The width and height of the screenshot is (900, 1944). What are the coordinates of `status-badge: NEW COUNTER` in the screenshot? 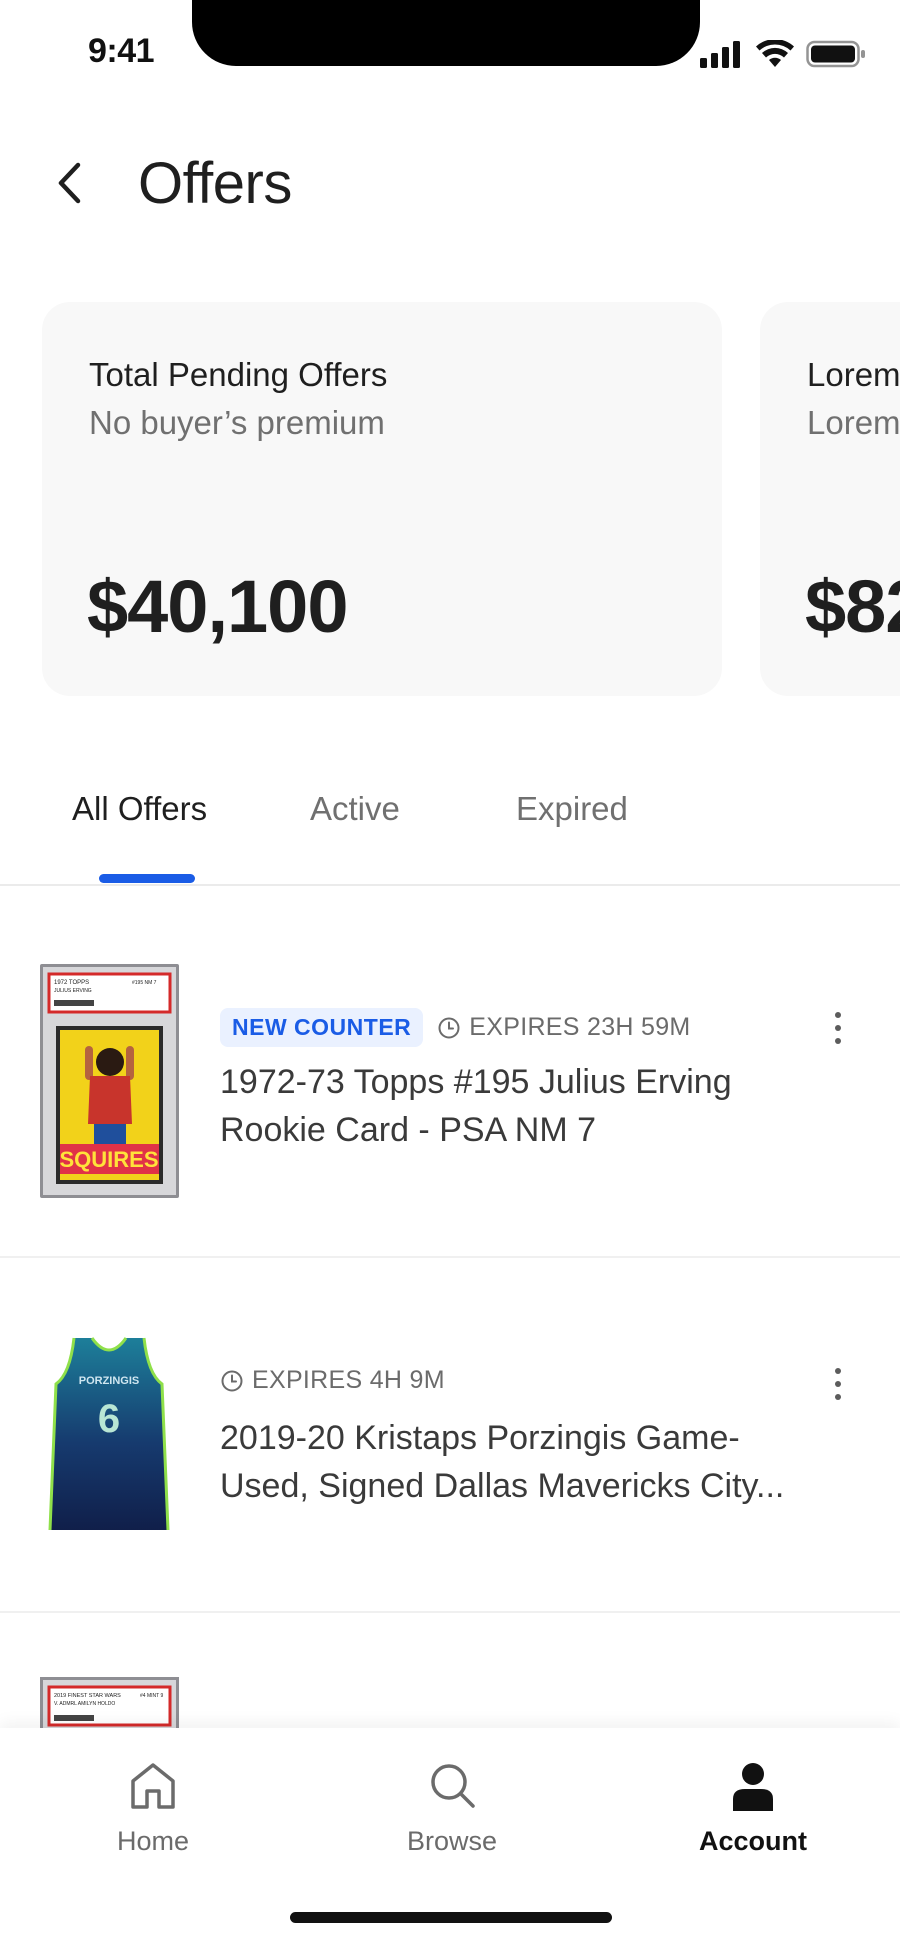 It's located at (322, 1027).